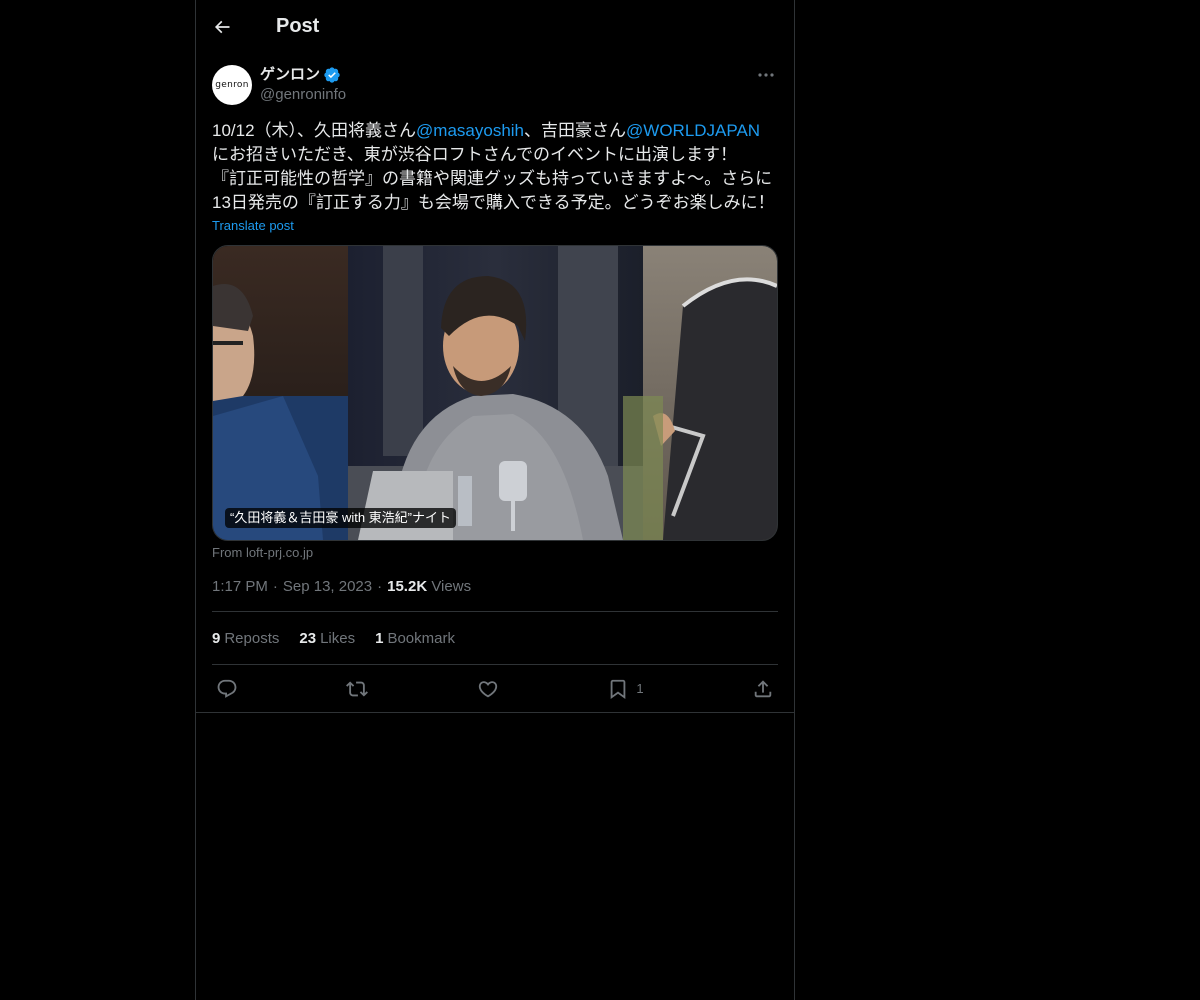 The width and height of the screenshot is (1200, 1000). Describe the element at coordinates (495, 26) in the screenshot. I see `page-header: Post` at that location.